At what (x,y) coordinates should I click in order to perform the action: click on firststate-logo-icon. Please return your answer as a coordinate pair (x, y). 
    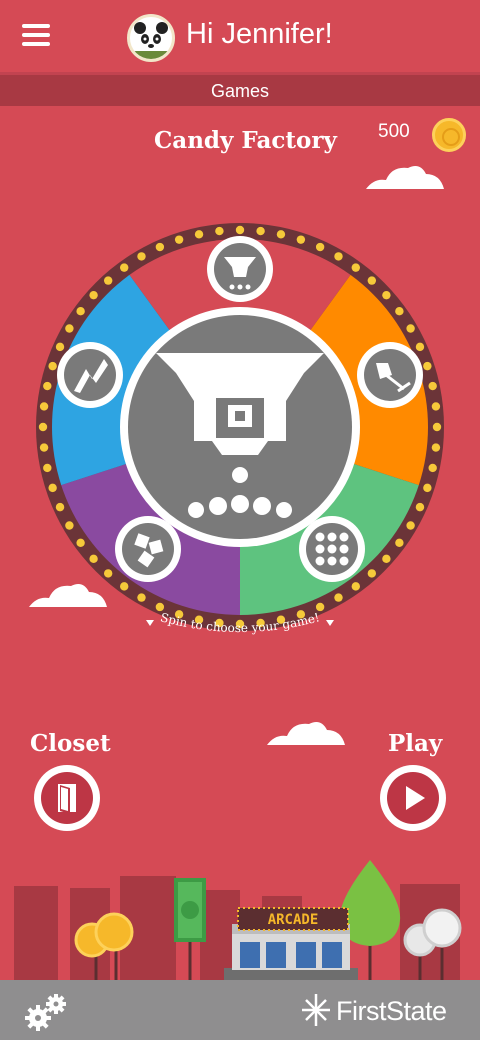
    Looking at the image, I should click on (316, 1010).